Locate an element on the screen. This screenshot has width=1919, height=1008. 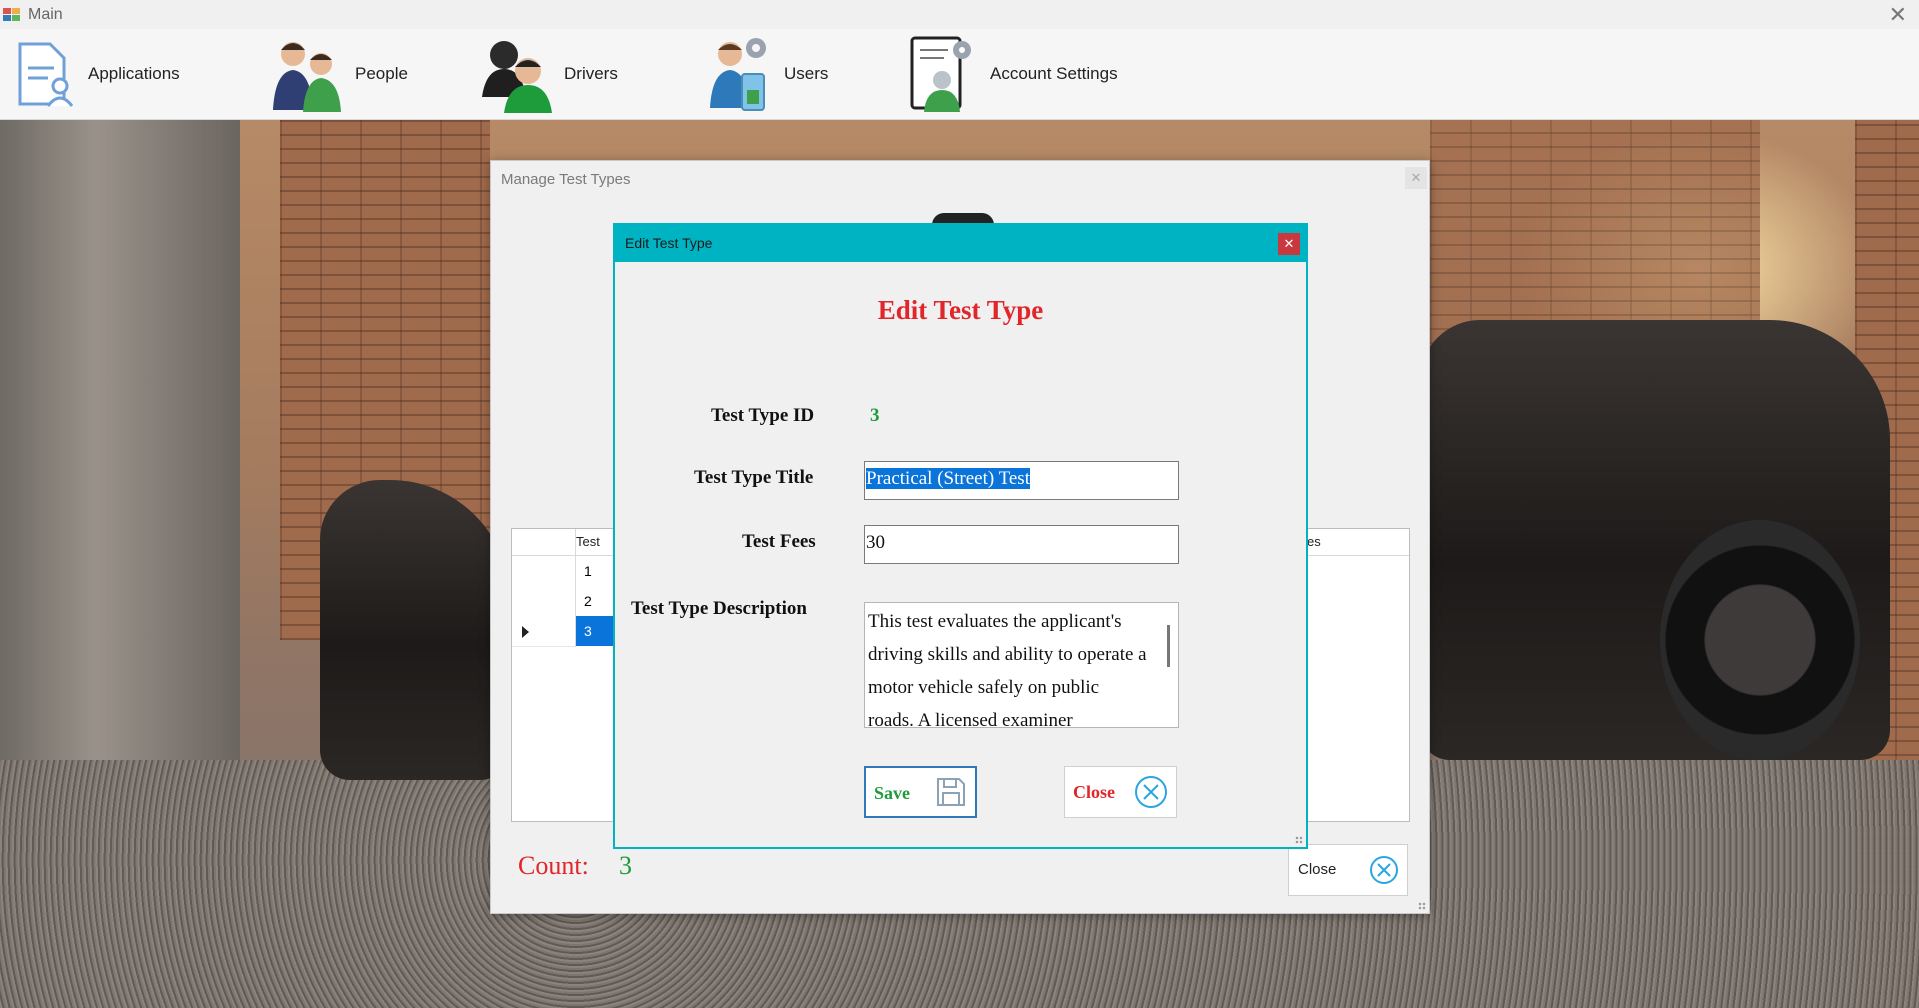
test-type-title-value: Practical (Street) Test is located at coordinates (948, 478).